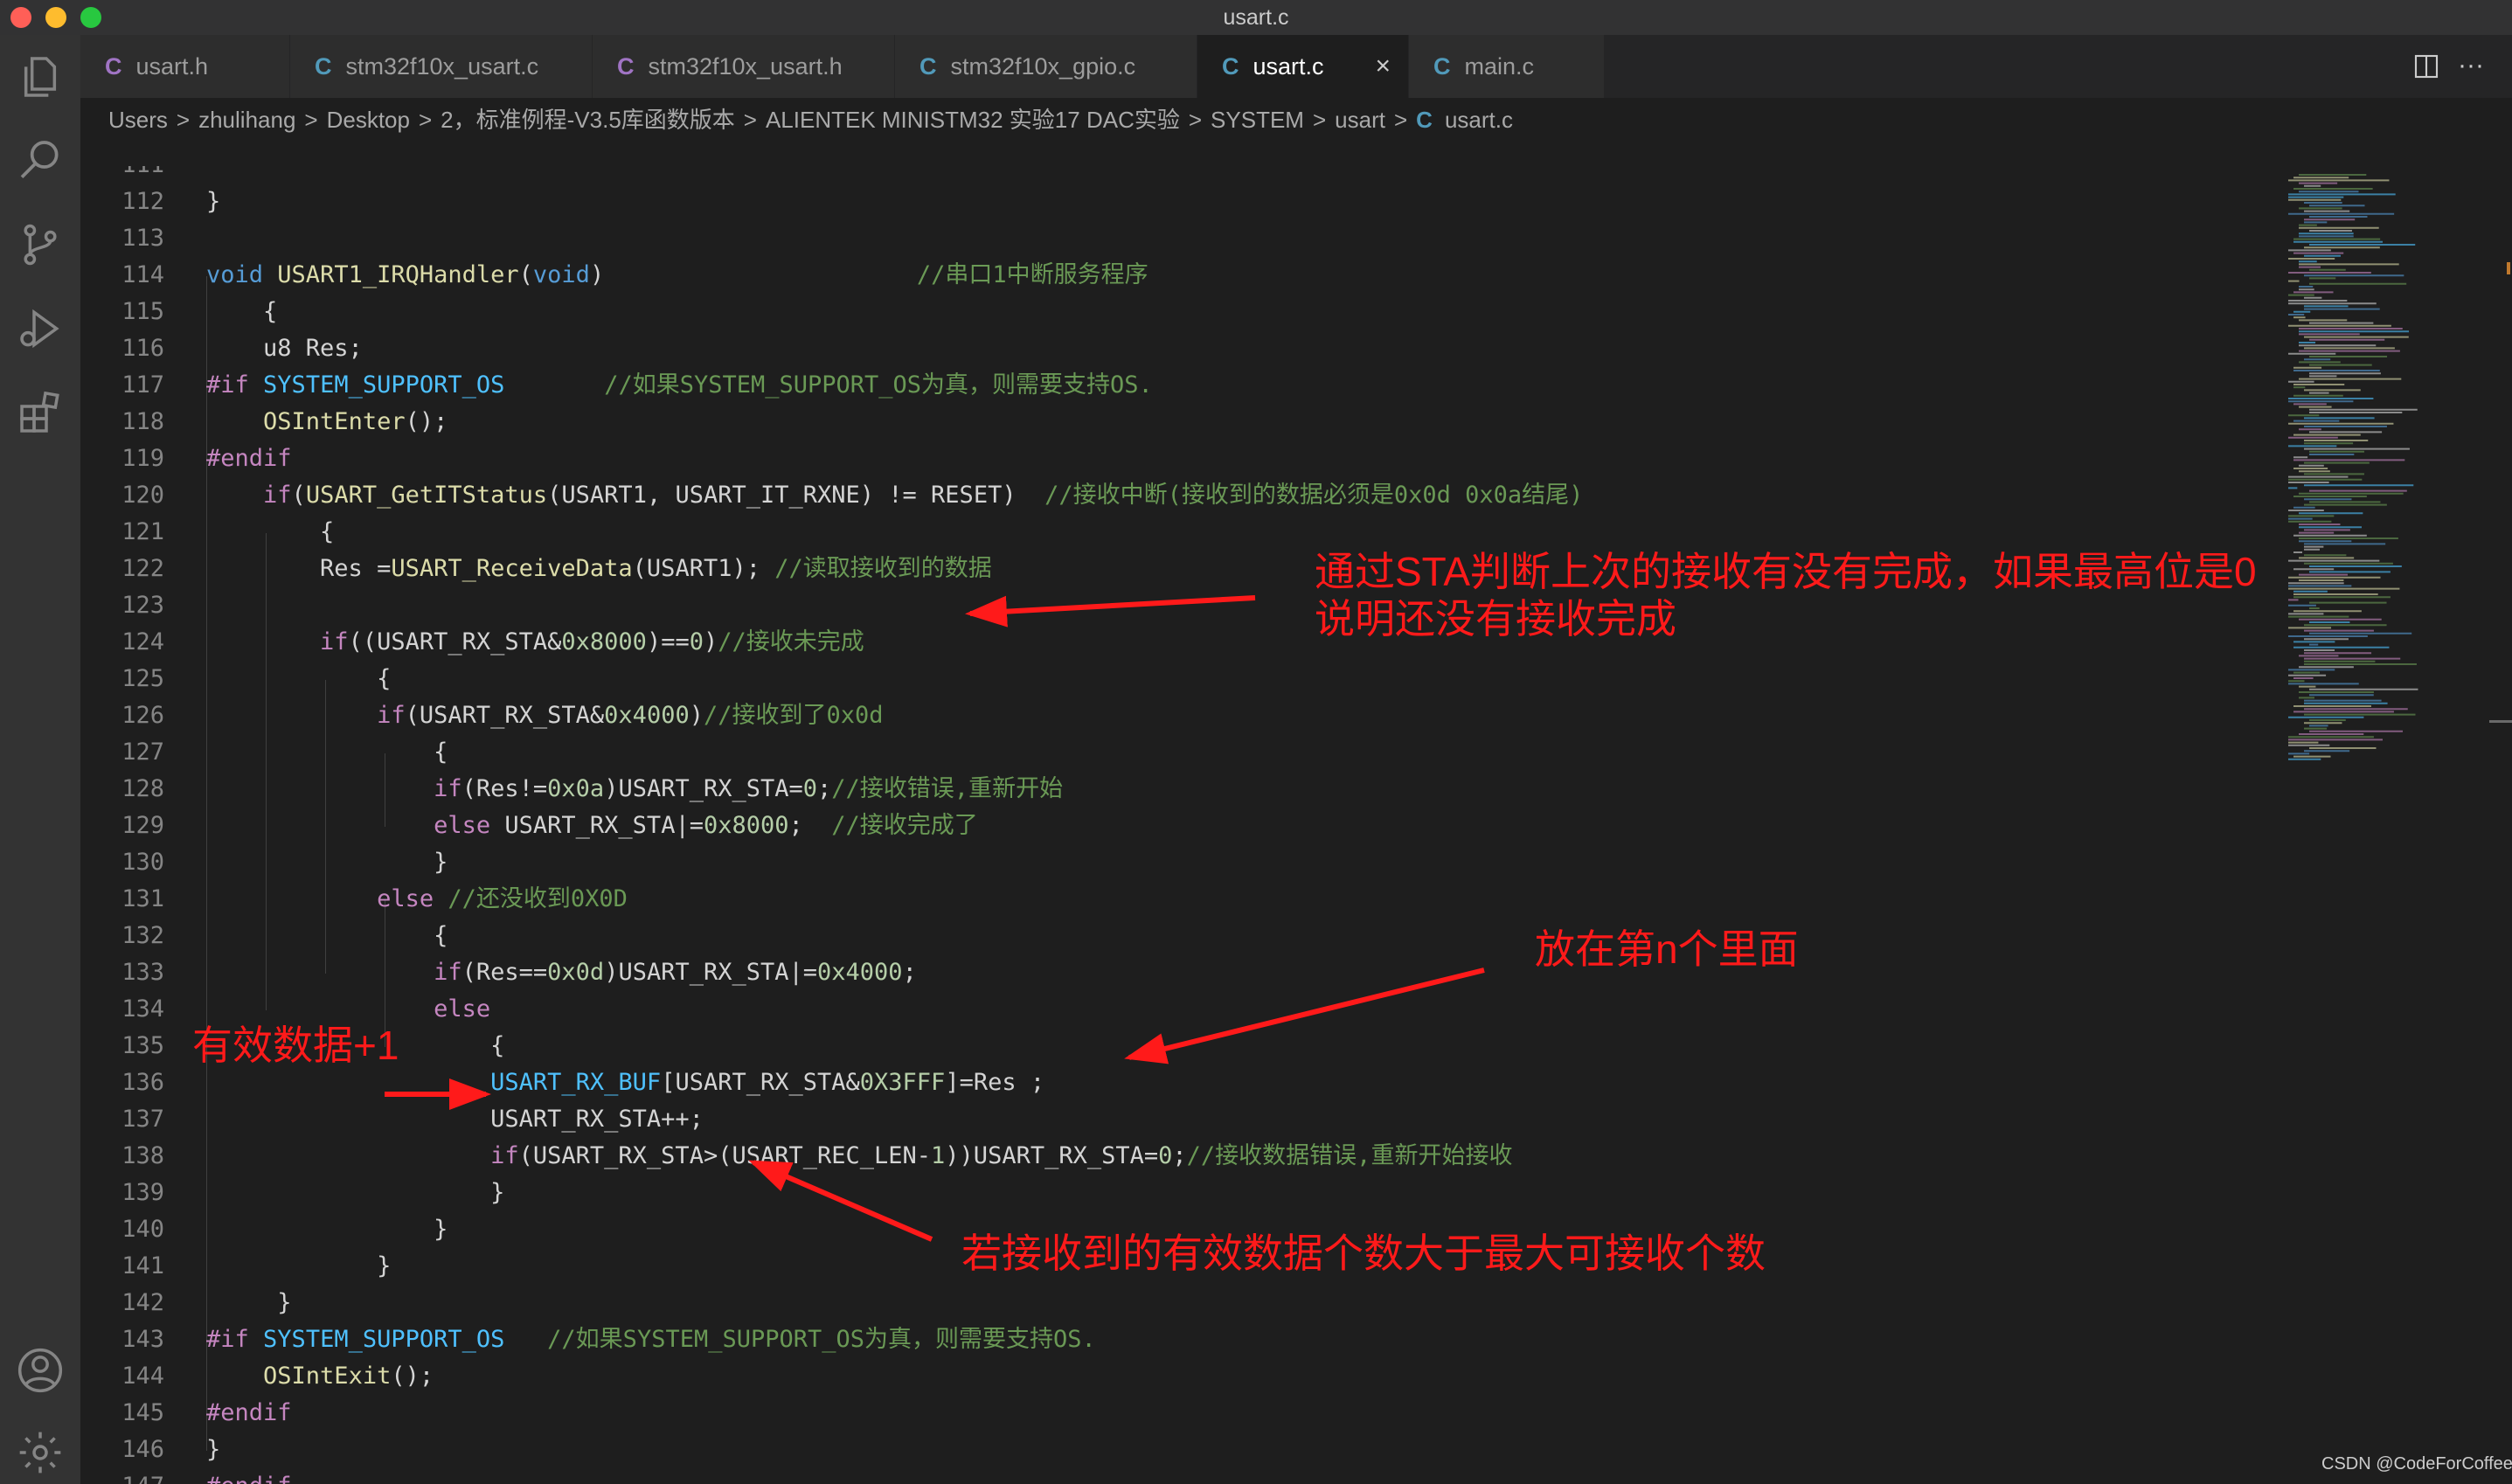 The image size is (2512, 1484). What do you see at coordinates (1500, 66) in the screenshot?
I see `tab-label: main.c` at bounding box center [1500, 66].